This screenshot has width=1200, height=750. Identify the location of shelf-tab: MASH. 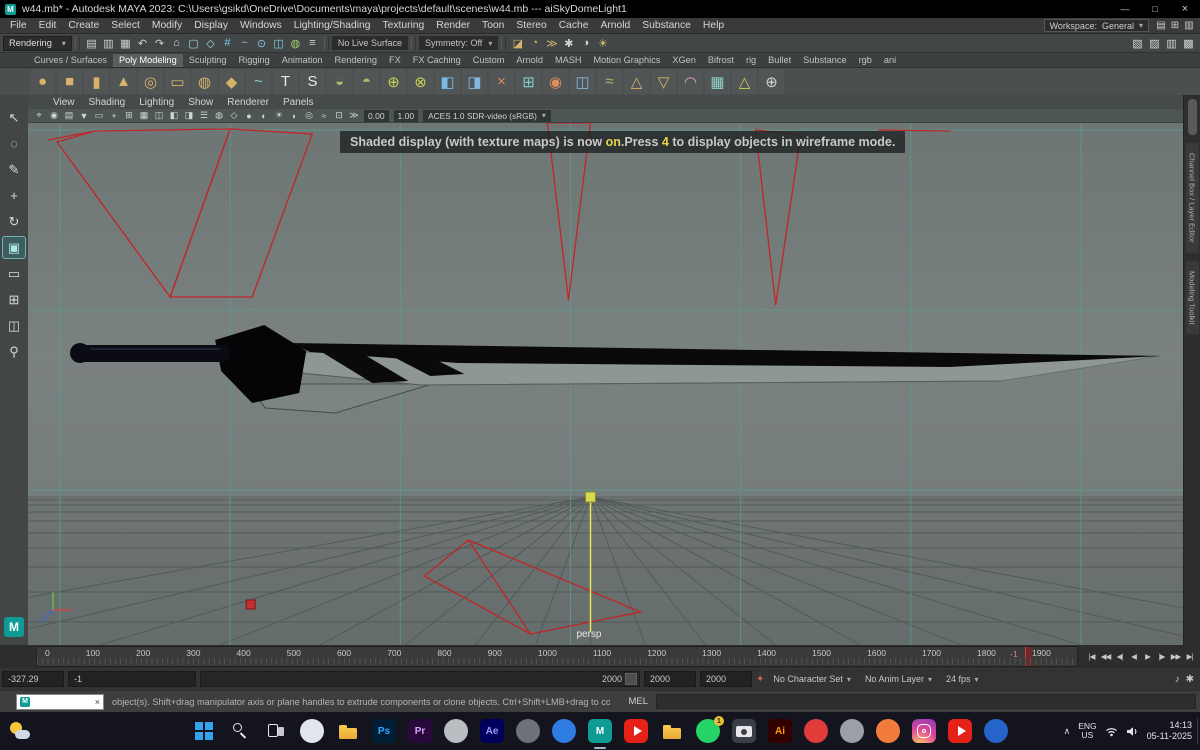
(568, 60).